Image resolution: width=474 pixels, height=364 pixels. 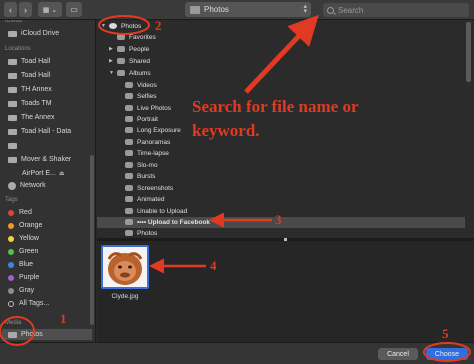 I want to click on tree-row: Time-lapse, so click(x=281, y=153).